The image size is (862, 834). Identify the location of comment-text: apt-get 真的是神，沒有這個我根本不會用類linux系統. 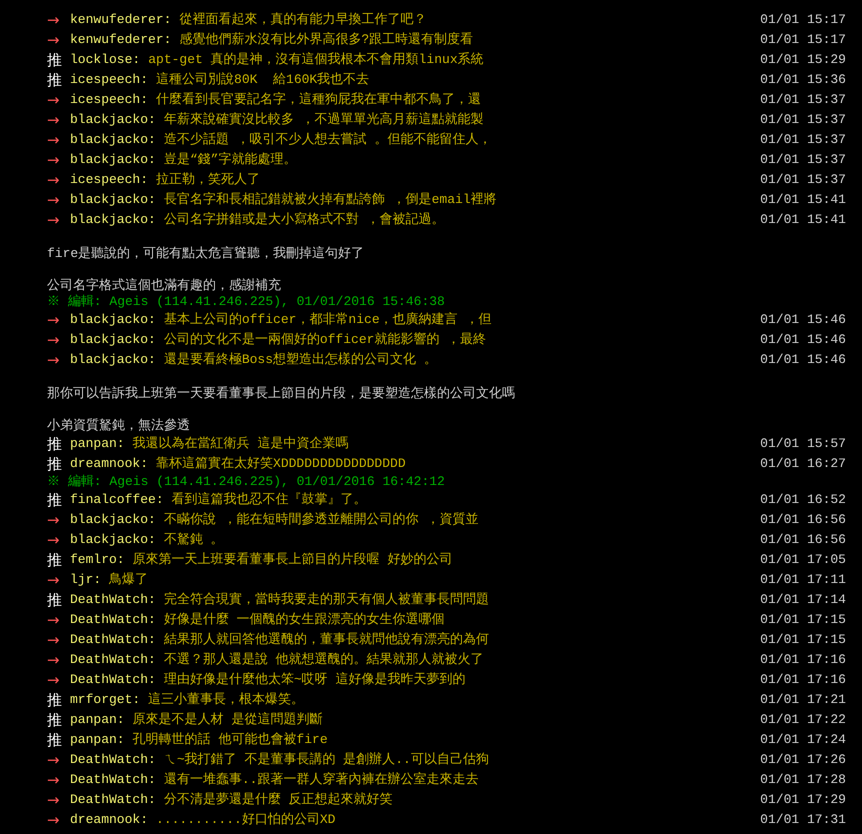
(316, 60).